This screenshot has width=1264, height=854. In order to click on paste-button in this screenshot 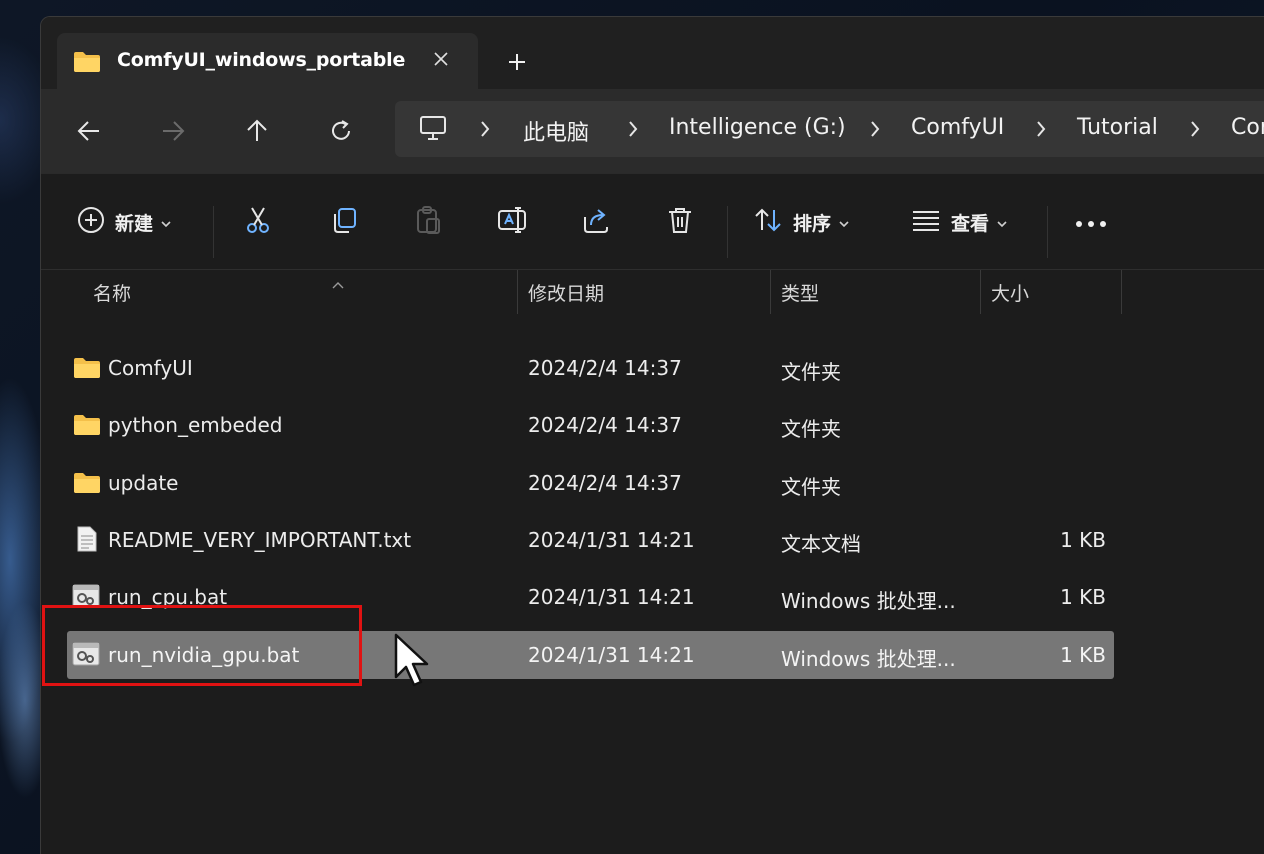, I will do `click(428, 222)`.